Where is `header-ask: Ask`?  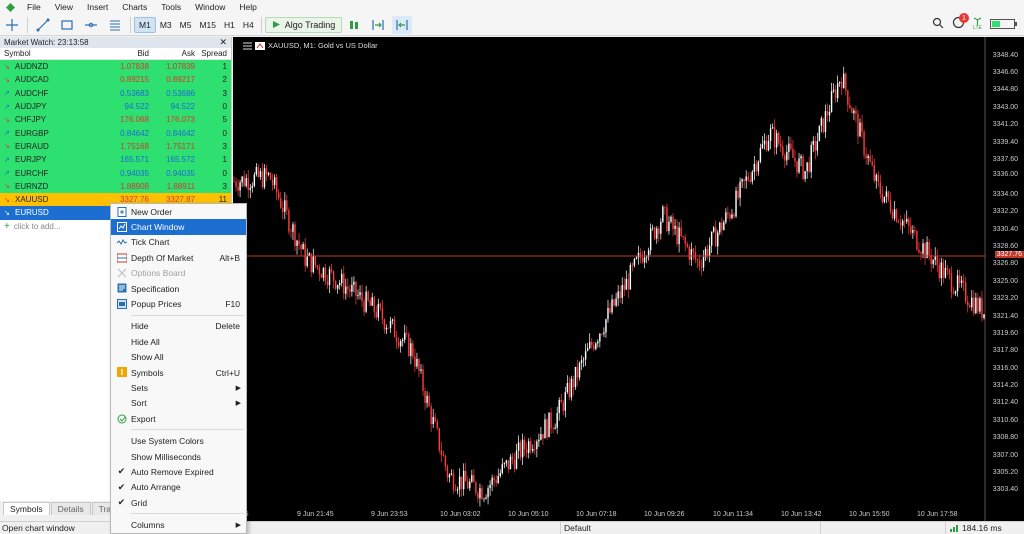 header-ask: Ask is located at coordinates (172, 53).